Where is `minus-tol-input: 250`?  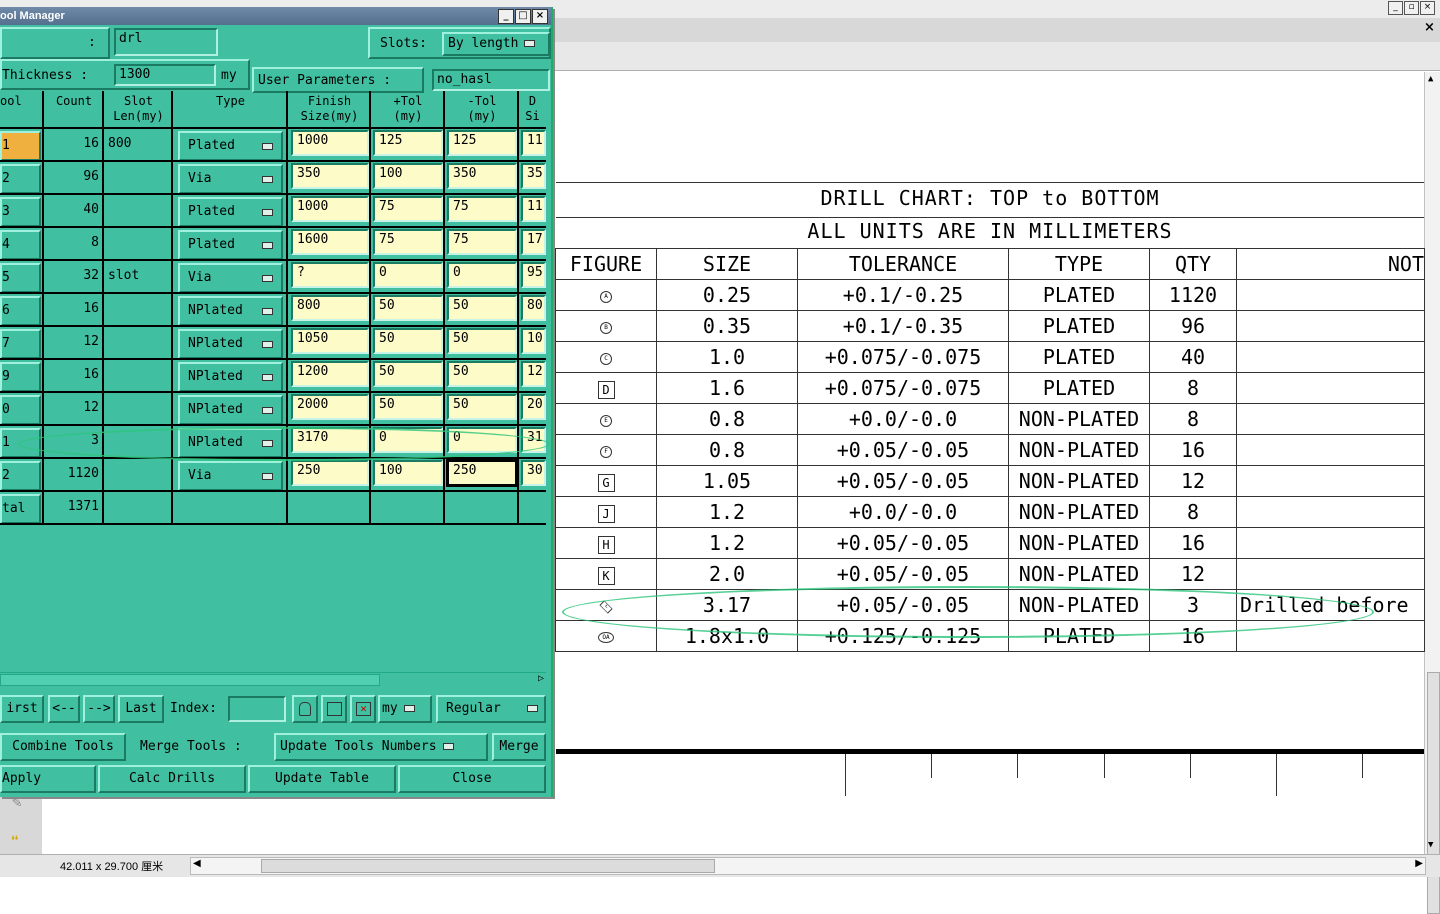
minus-tol-input: 250 is located at coordinates (482, 473).